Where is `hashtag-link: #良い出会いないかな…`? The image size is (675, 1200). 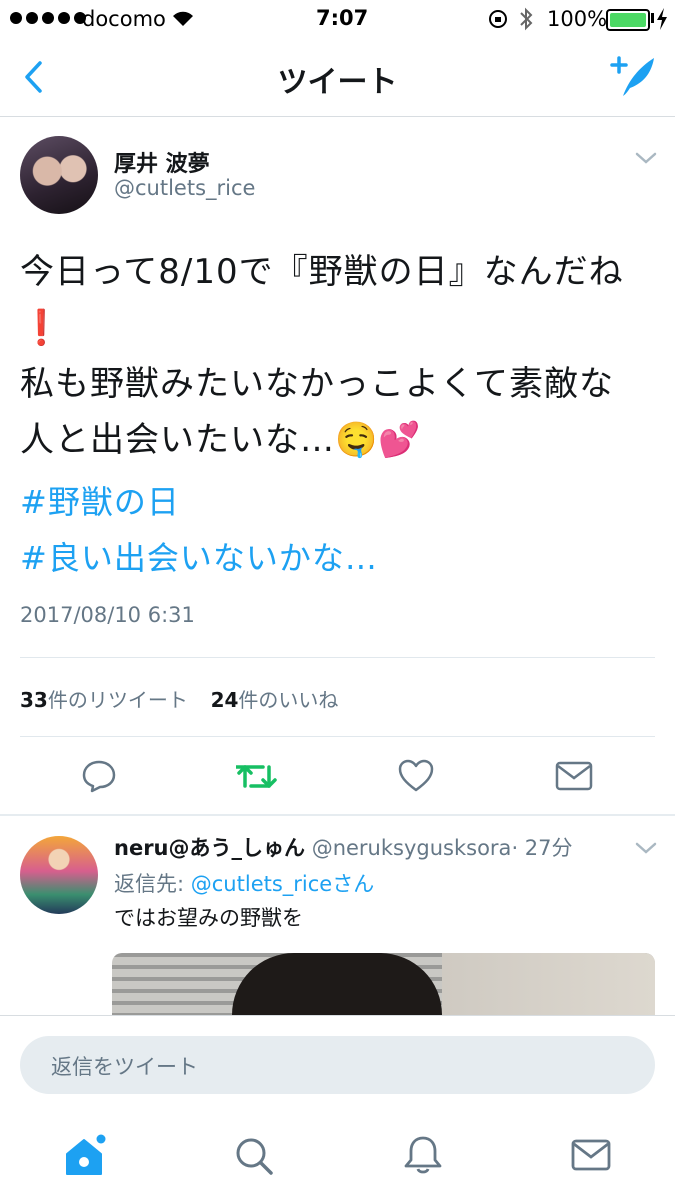
hashtag-link: #良い出会いないかな… is located at coordinates (199, 558).